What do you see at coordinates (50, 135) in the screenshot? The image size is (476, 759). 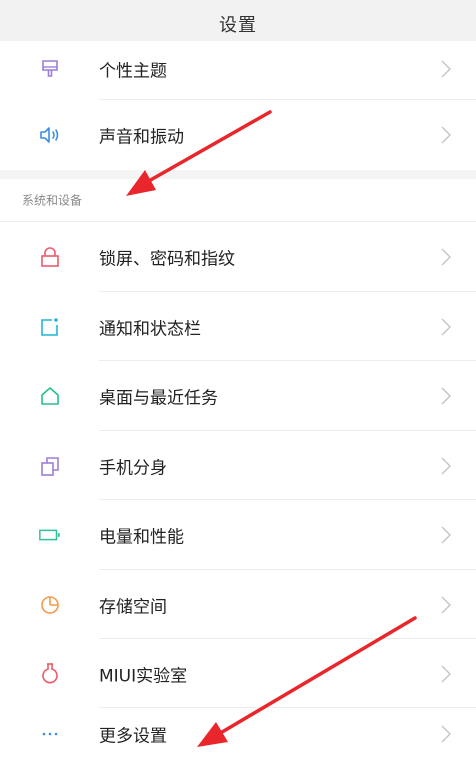 I see `speaker-icon` at bounding box center [50, 135].